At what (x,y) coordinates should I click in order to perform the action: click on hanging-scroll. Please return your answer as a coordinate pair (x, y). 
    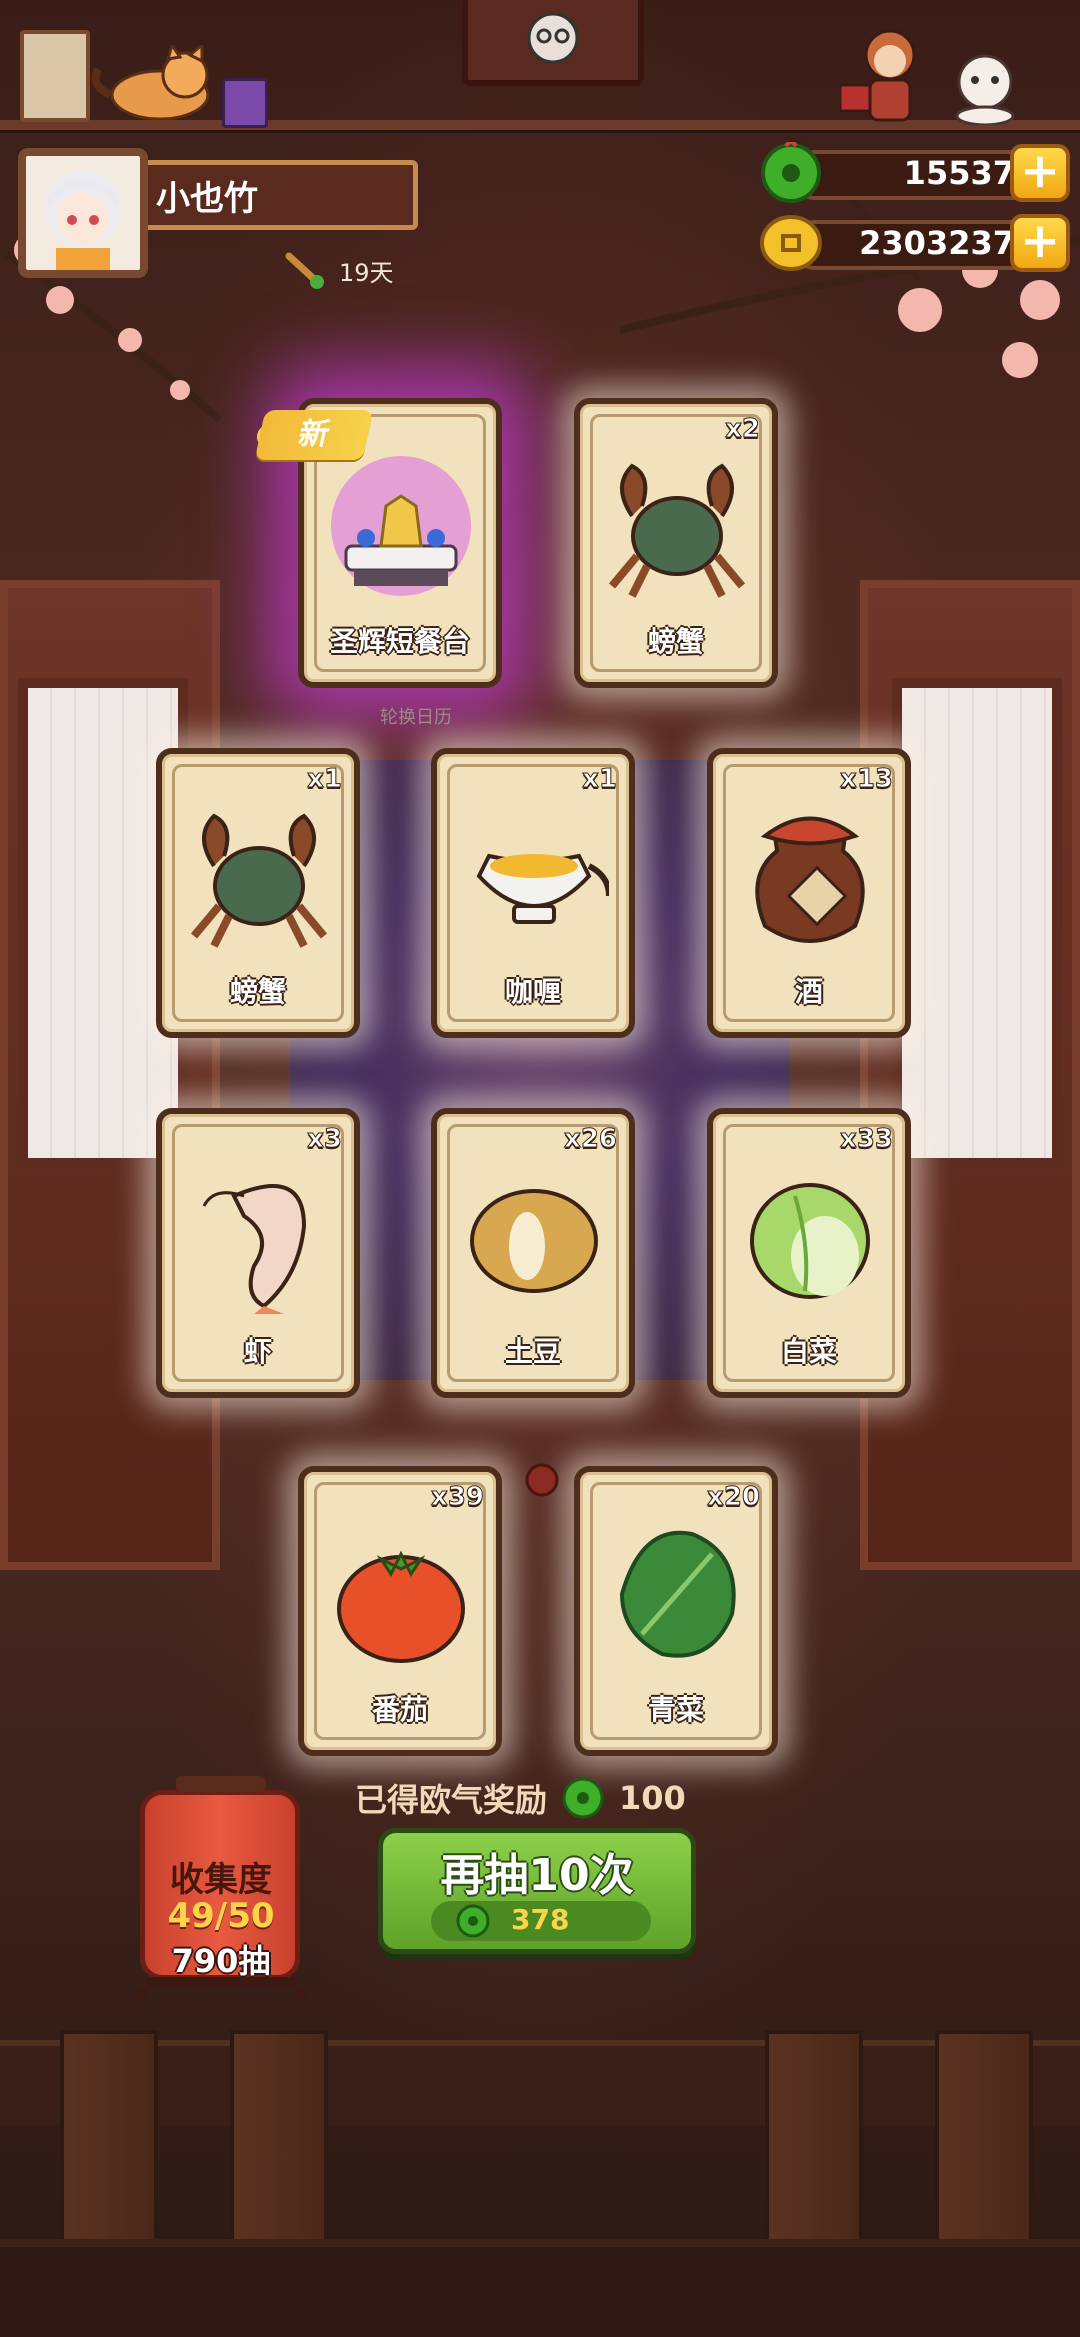
    Looking at the image, I should click on (55, 76).